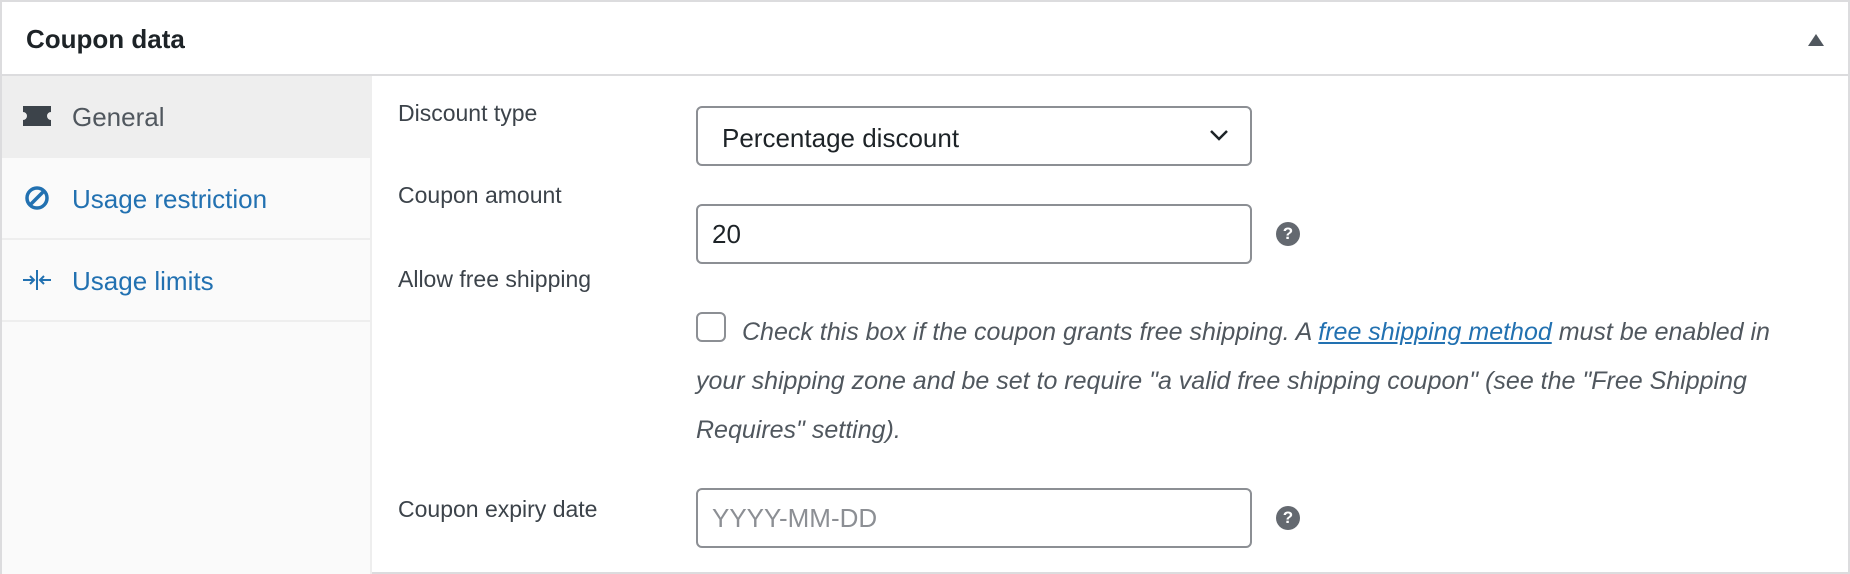 The height and width of the screenshot is (574, 1850). What do you see at coordinates (711, 327) in the screenshot?
I see `free-shipping-checkbox` at bounding box center [711, 327].